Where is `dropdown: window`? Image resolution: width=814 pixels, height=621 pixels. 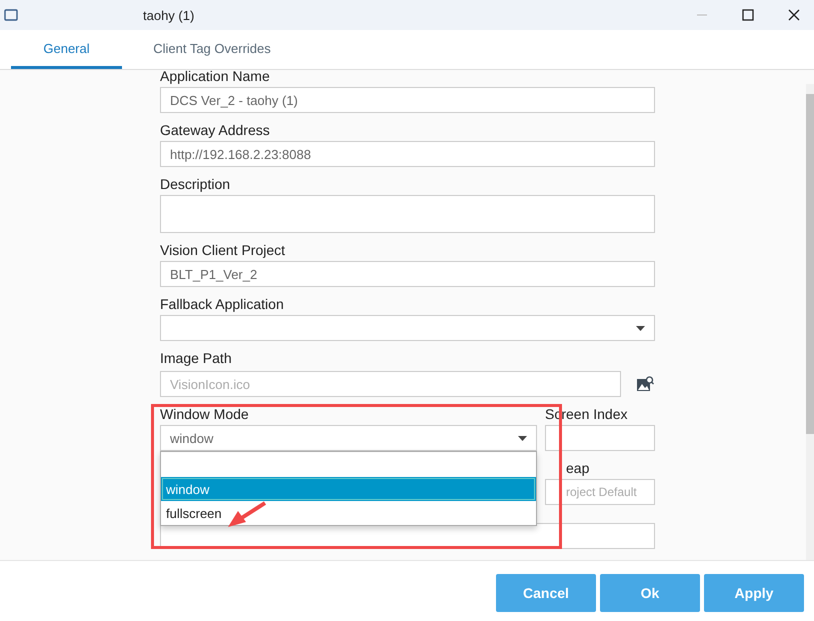
dropdown: window is located at coordinates (348, 438).